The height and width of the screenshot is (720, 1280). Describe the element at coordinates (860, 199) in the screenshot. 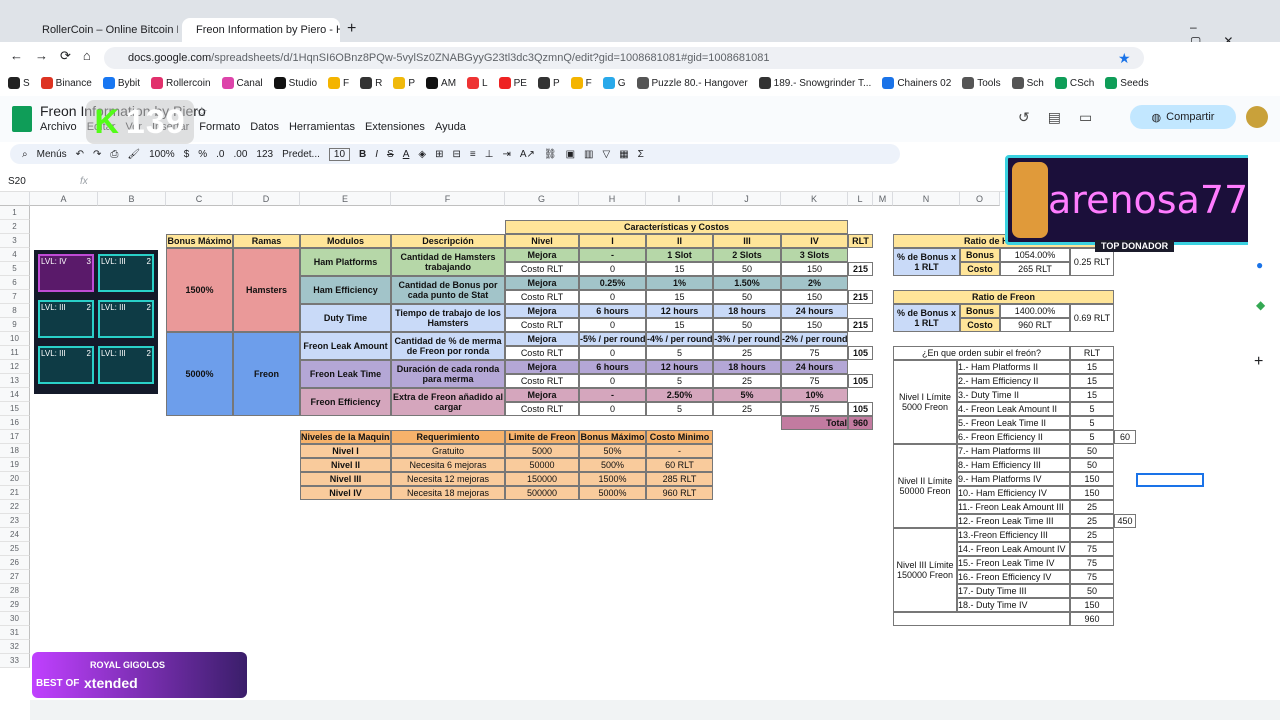

I see `column-header: L` at that location.